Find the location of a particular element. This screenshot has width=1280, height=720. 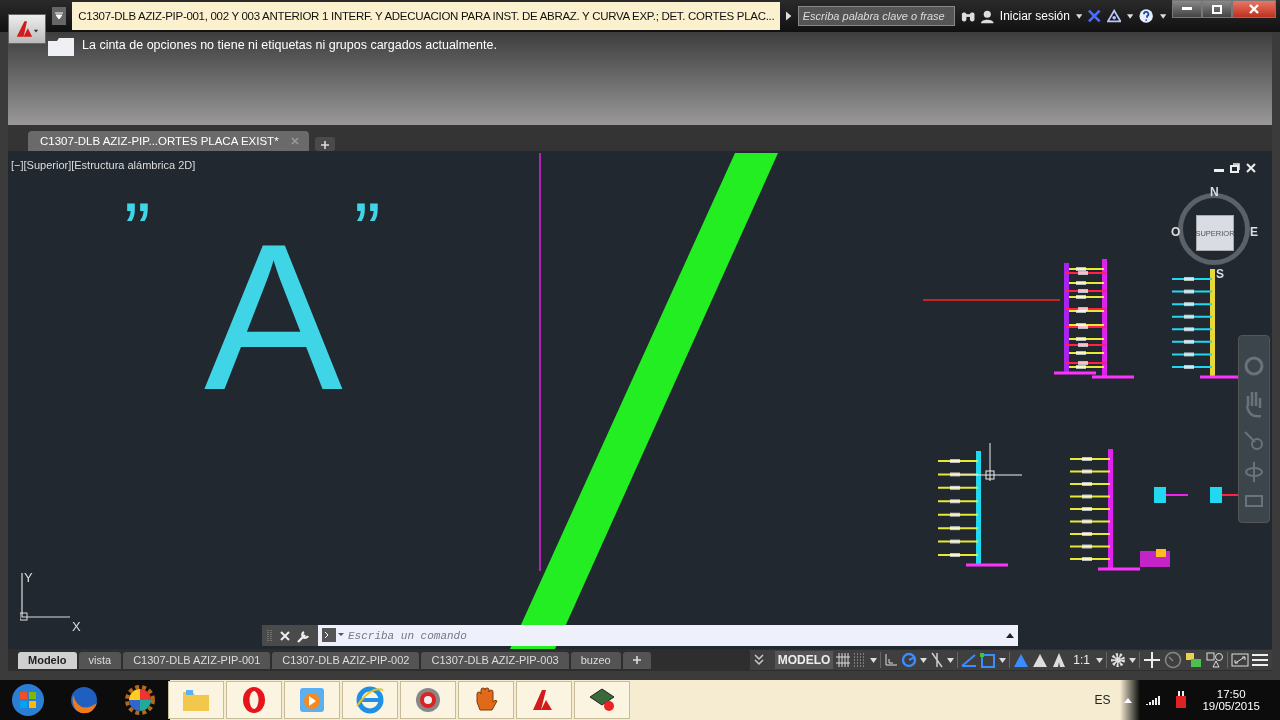

axis-label: X is located at coordinates (76, 626).